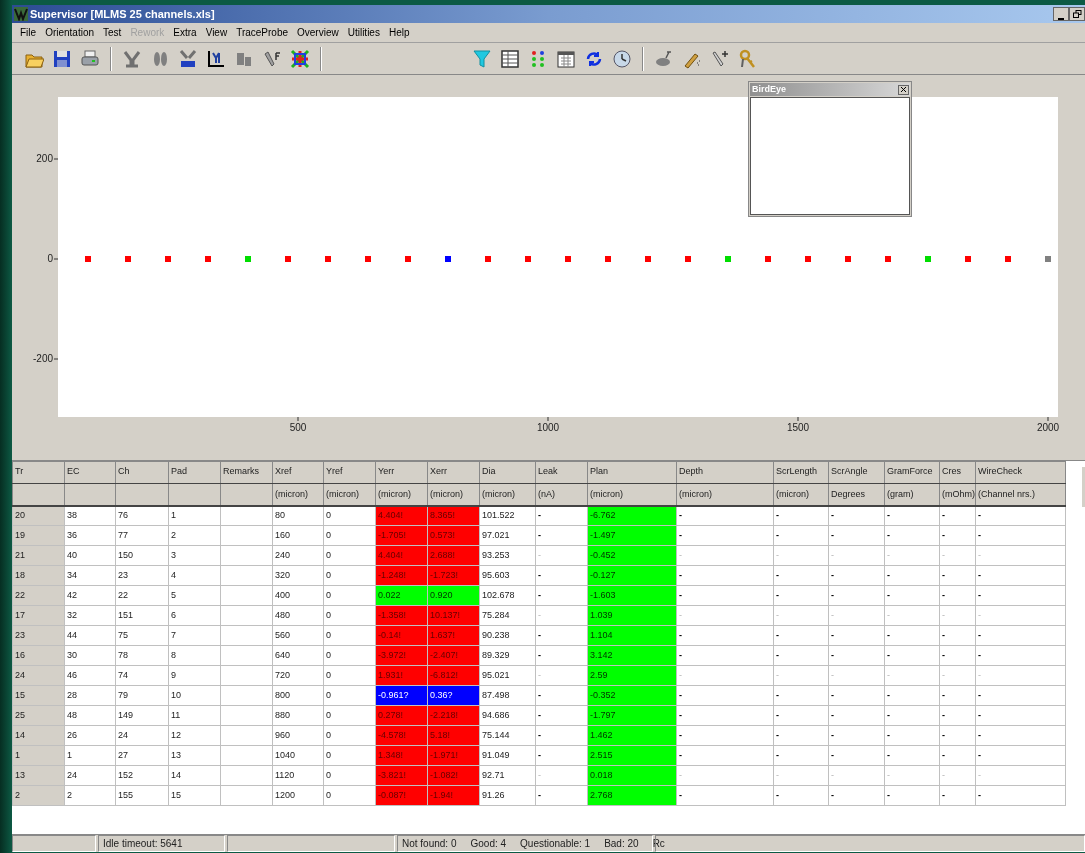 The width and height of the screenshot is (1085, 853). Describe the element at coordinates (298, 615) in the screenshot. I see `table-cell: 480` at that location.